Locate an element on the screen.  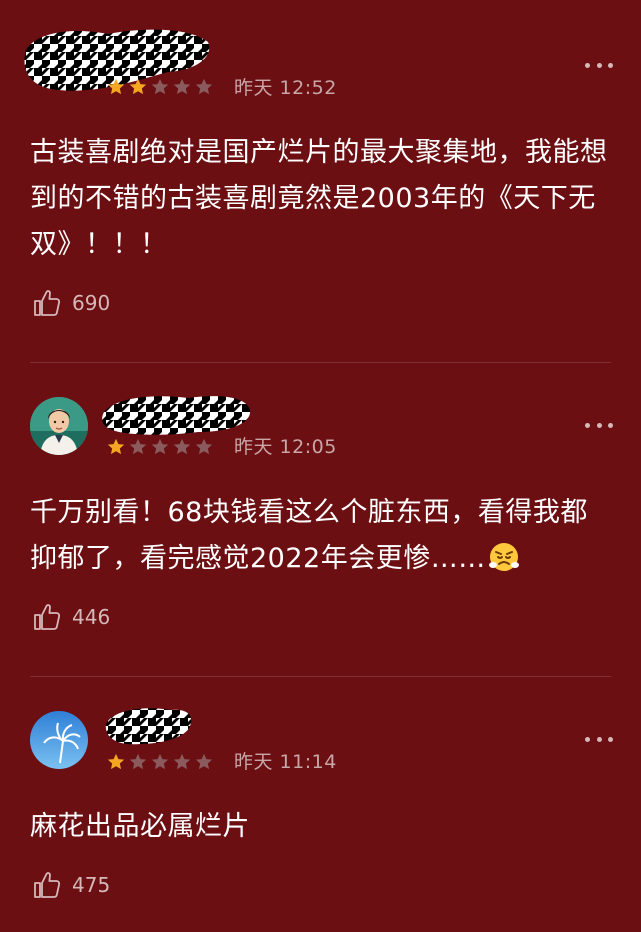
cartoon-man-avatar-icon is located at coordinates (59, 426).